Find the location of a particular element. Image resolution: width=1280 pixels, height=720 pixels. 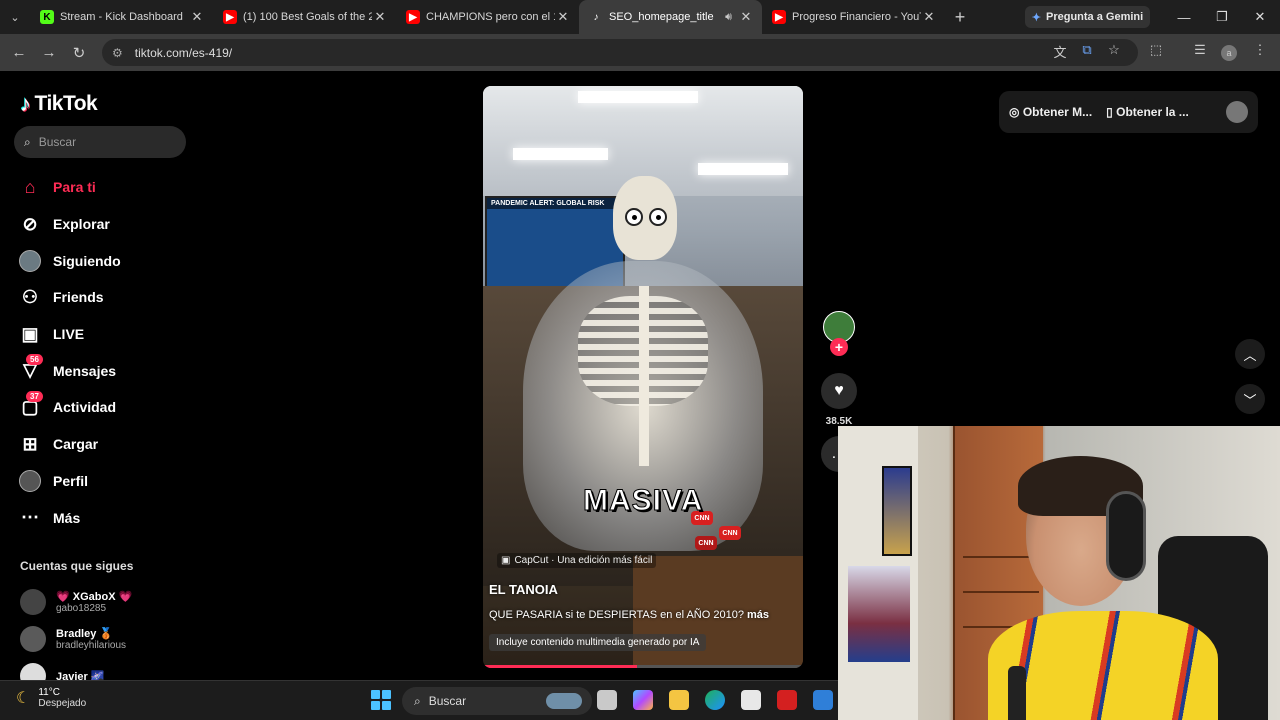

user-avatar is located at coordinates (1237, 112).